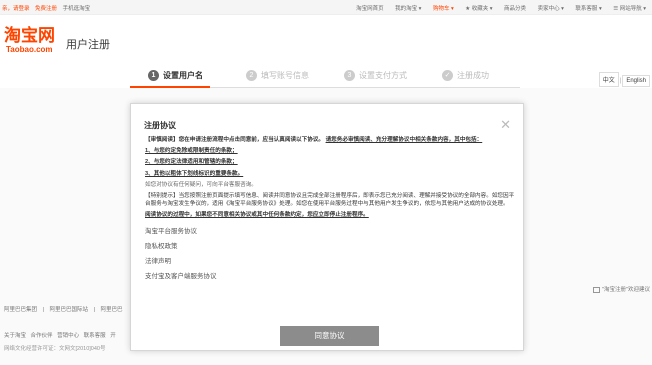 Image resolution: width=652 pixels, height=365 pixels. I want to click on taobao-logo: 淘宝网 Taobao.com, so click(33, 43).